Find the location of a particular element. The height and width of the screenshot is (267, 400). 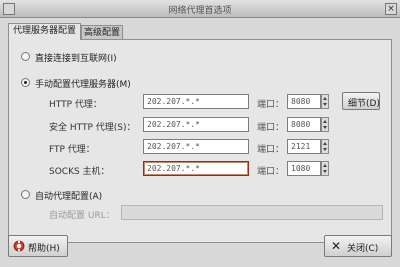

details-button-label: 细节(D) is located at coordinates (364, 104).